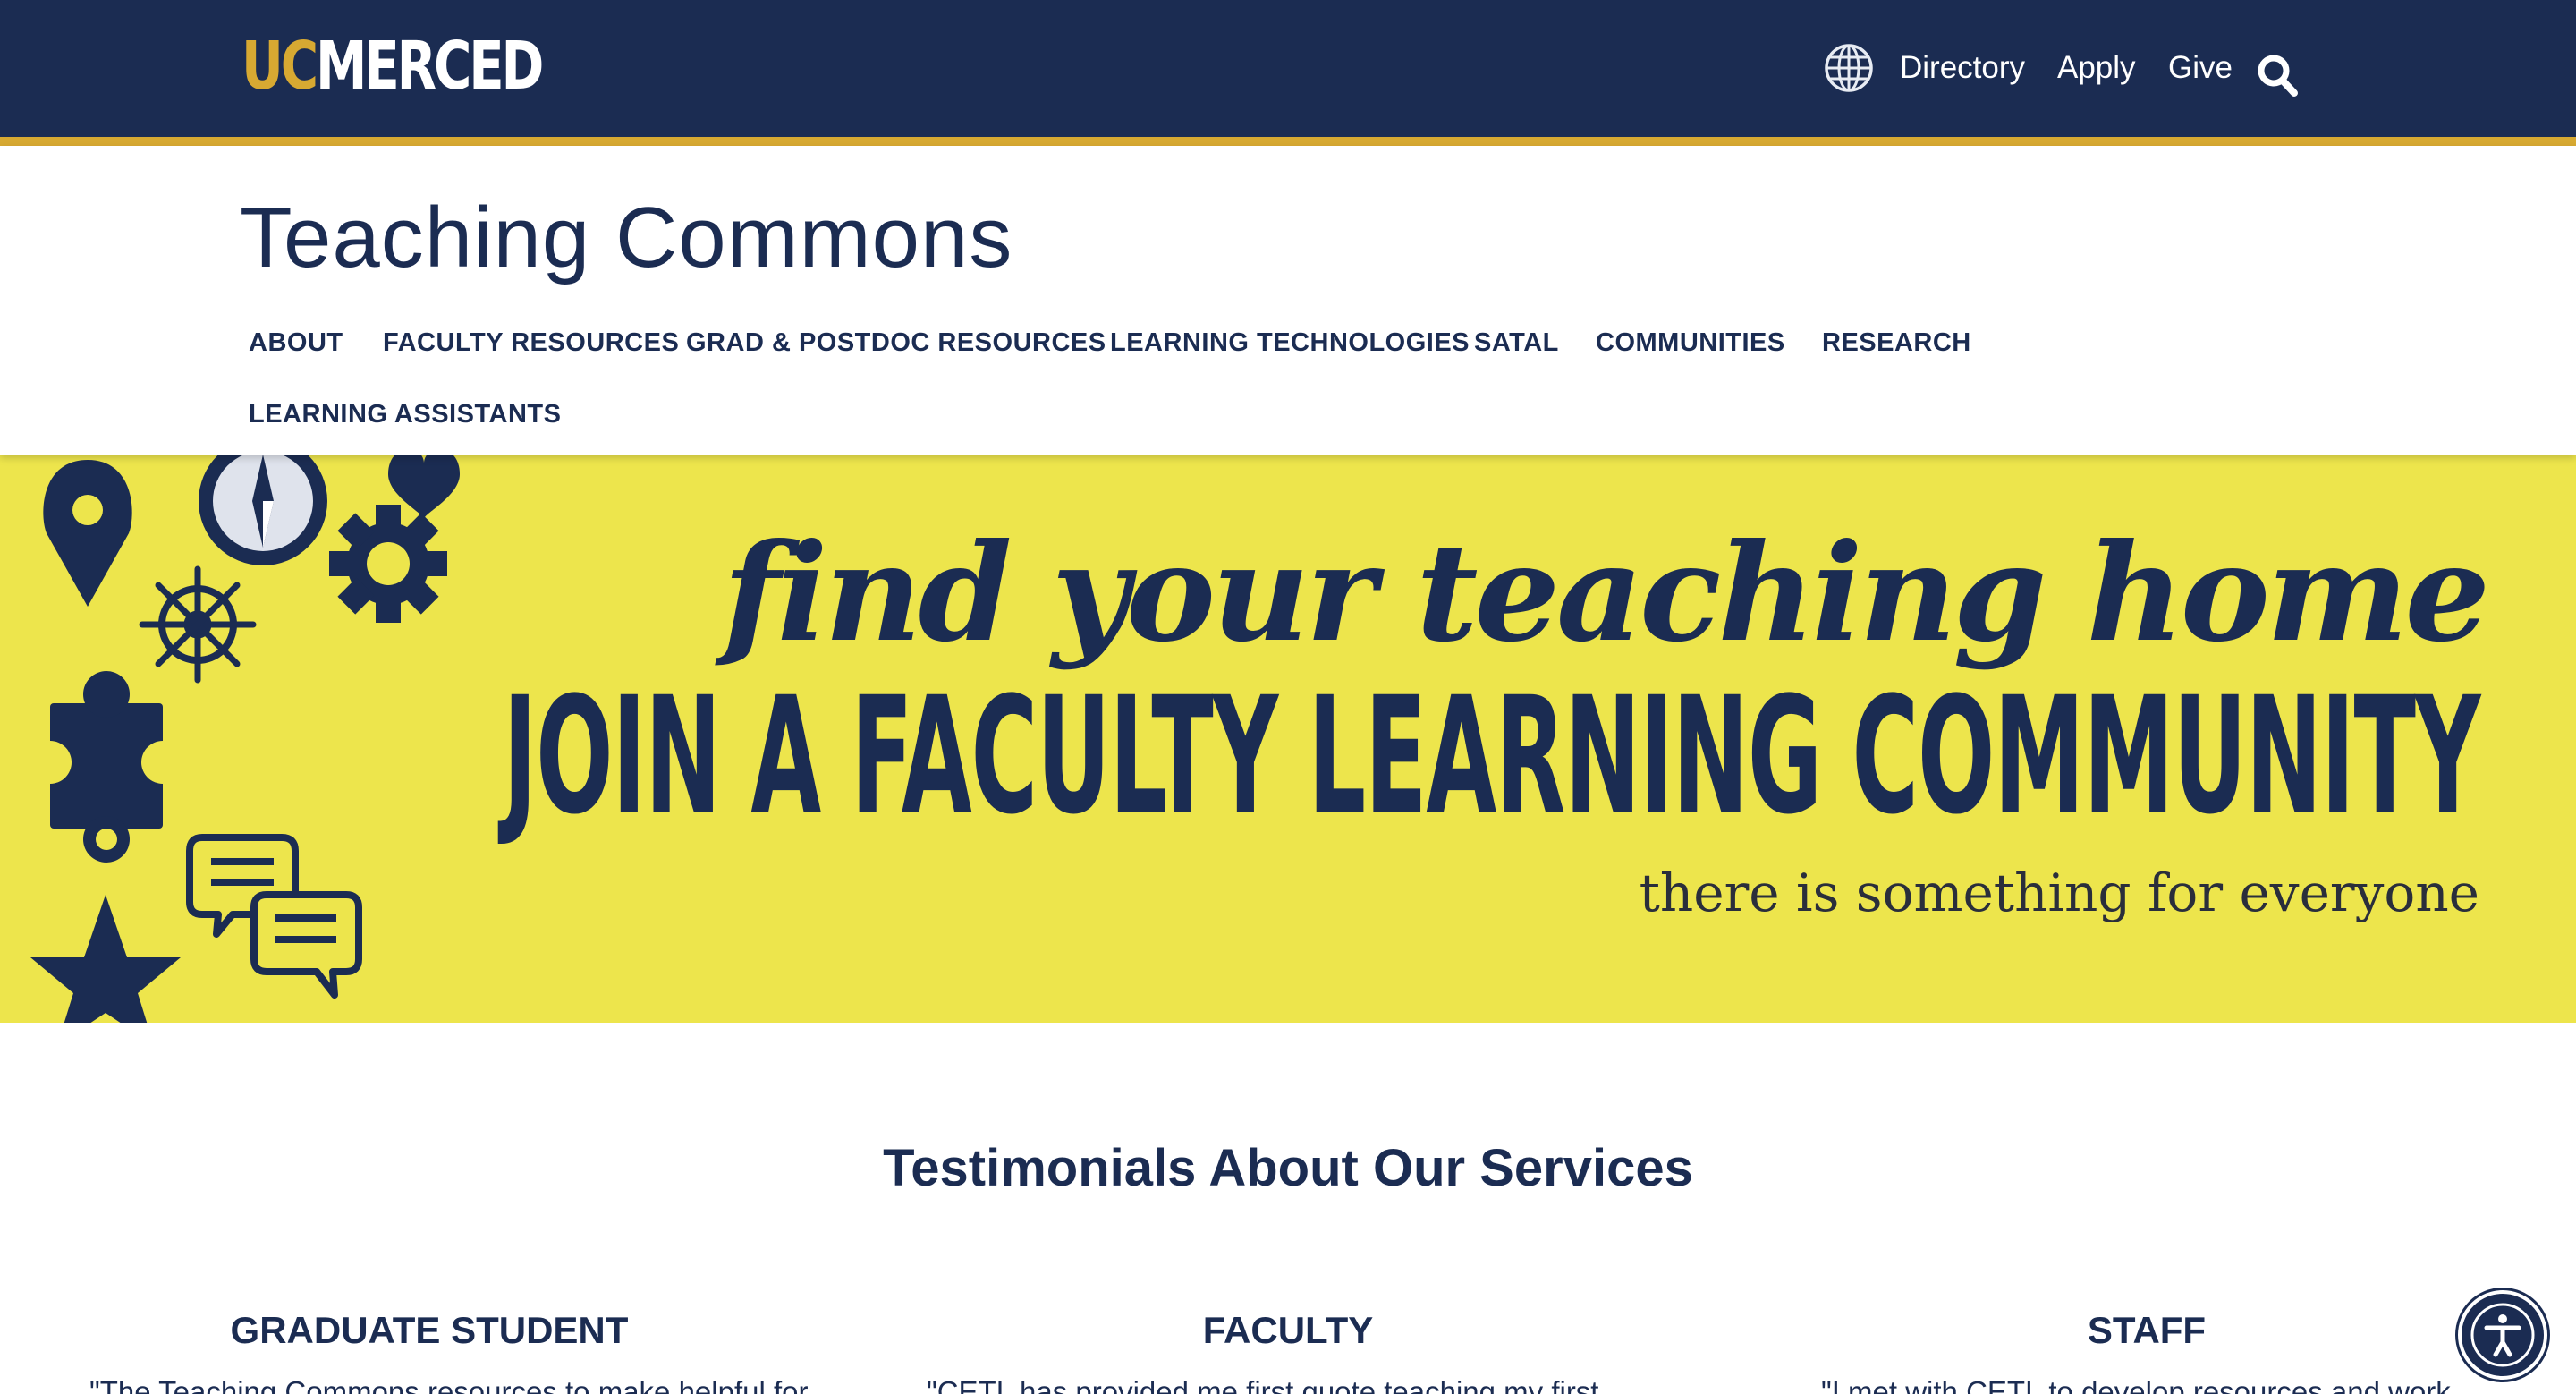 The image size is (2576, 1394). I want to click on graduate-student-heading: GRADUATE STUDENT, so click(429, 1330).